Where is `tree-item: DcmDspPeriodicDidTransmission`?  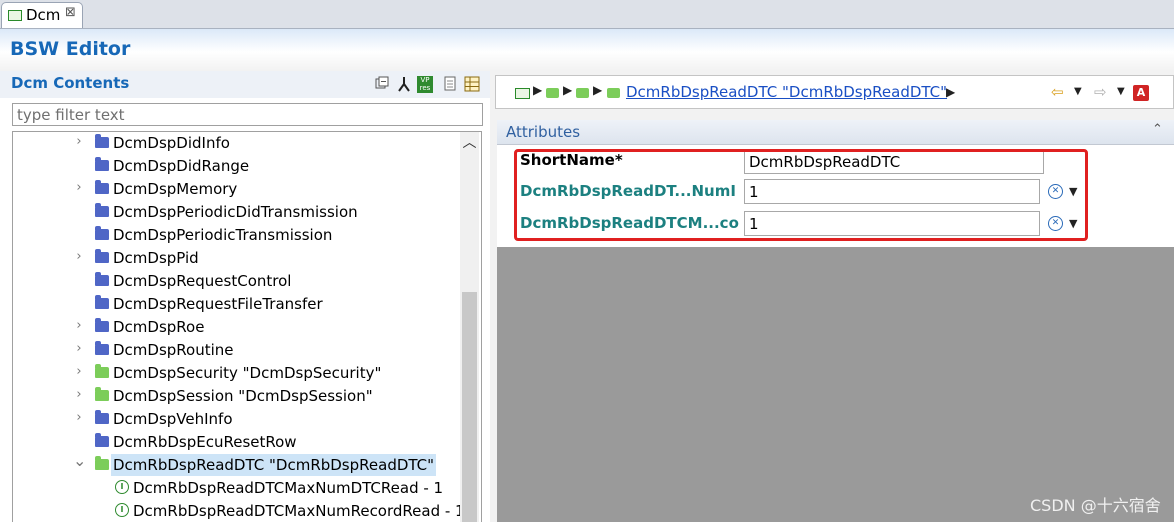
tree-item: DcmDspPeriodicDidTransmission is located at coordinates (238, 212).